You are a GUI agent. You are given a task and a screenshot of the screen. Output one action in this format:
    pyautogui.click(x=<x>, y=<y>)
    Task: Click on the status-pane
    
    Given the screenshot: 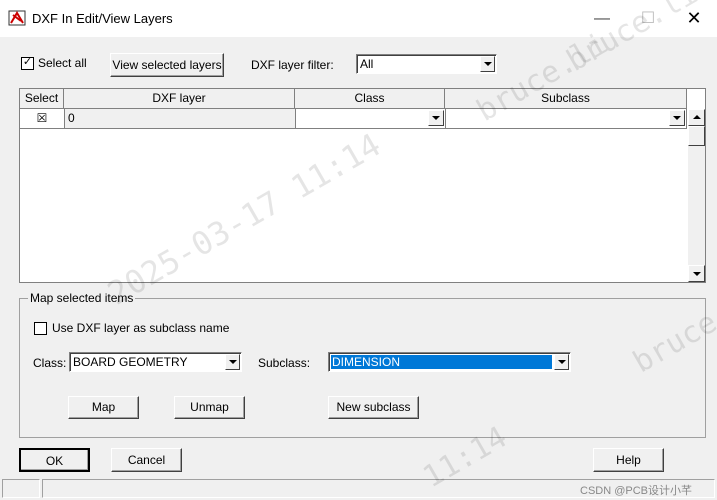 What is the action you would take?
    pyautogui.click(x=21, y=488)
    